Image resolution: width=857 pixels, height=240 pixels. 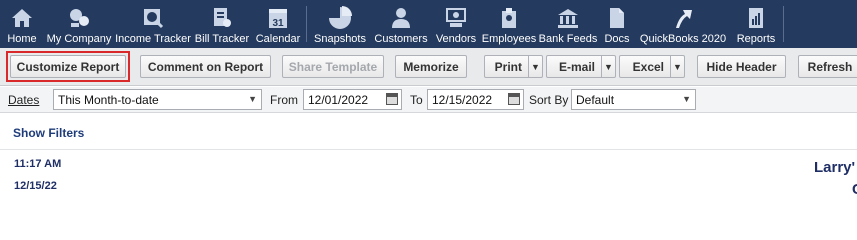 I want to click on report-time: 11:17 AM, so click(x=38, y=164).